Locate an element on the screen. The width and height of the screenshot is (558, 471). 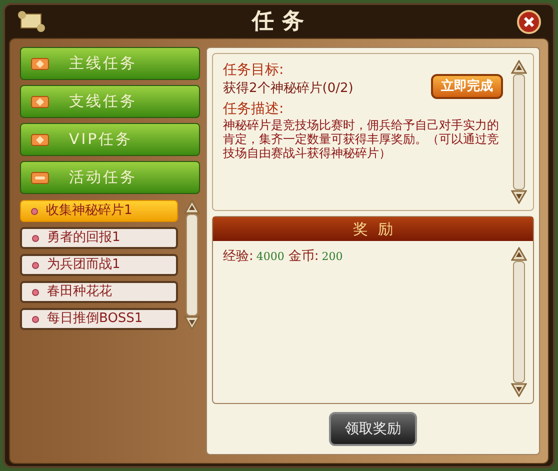
window-title: 任务 is located at coordinates (281, 22).